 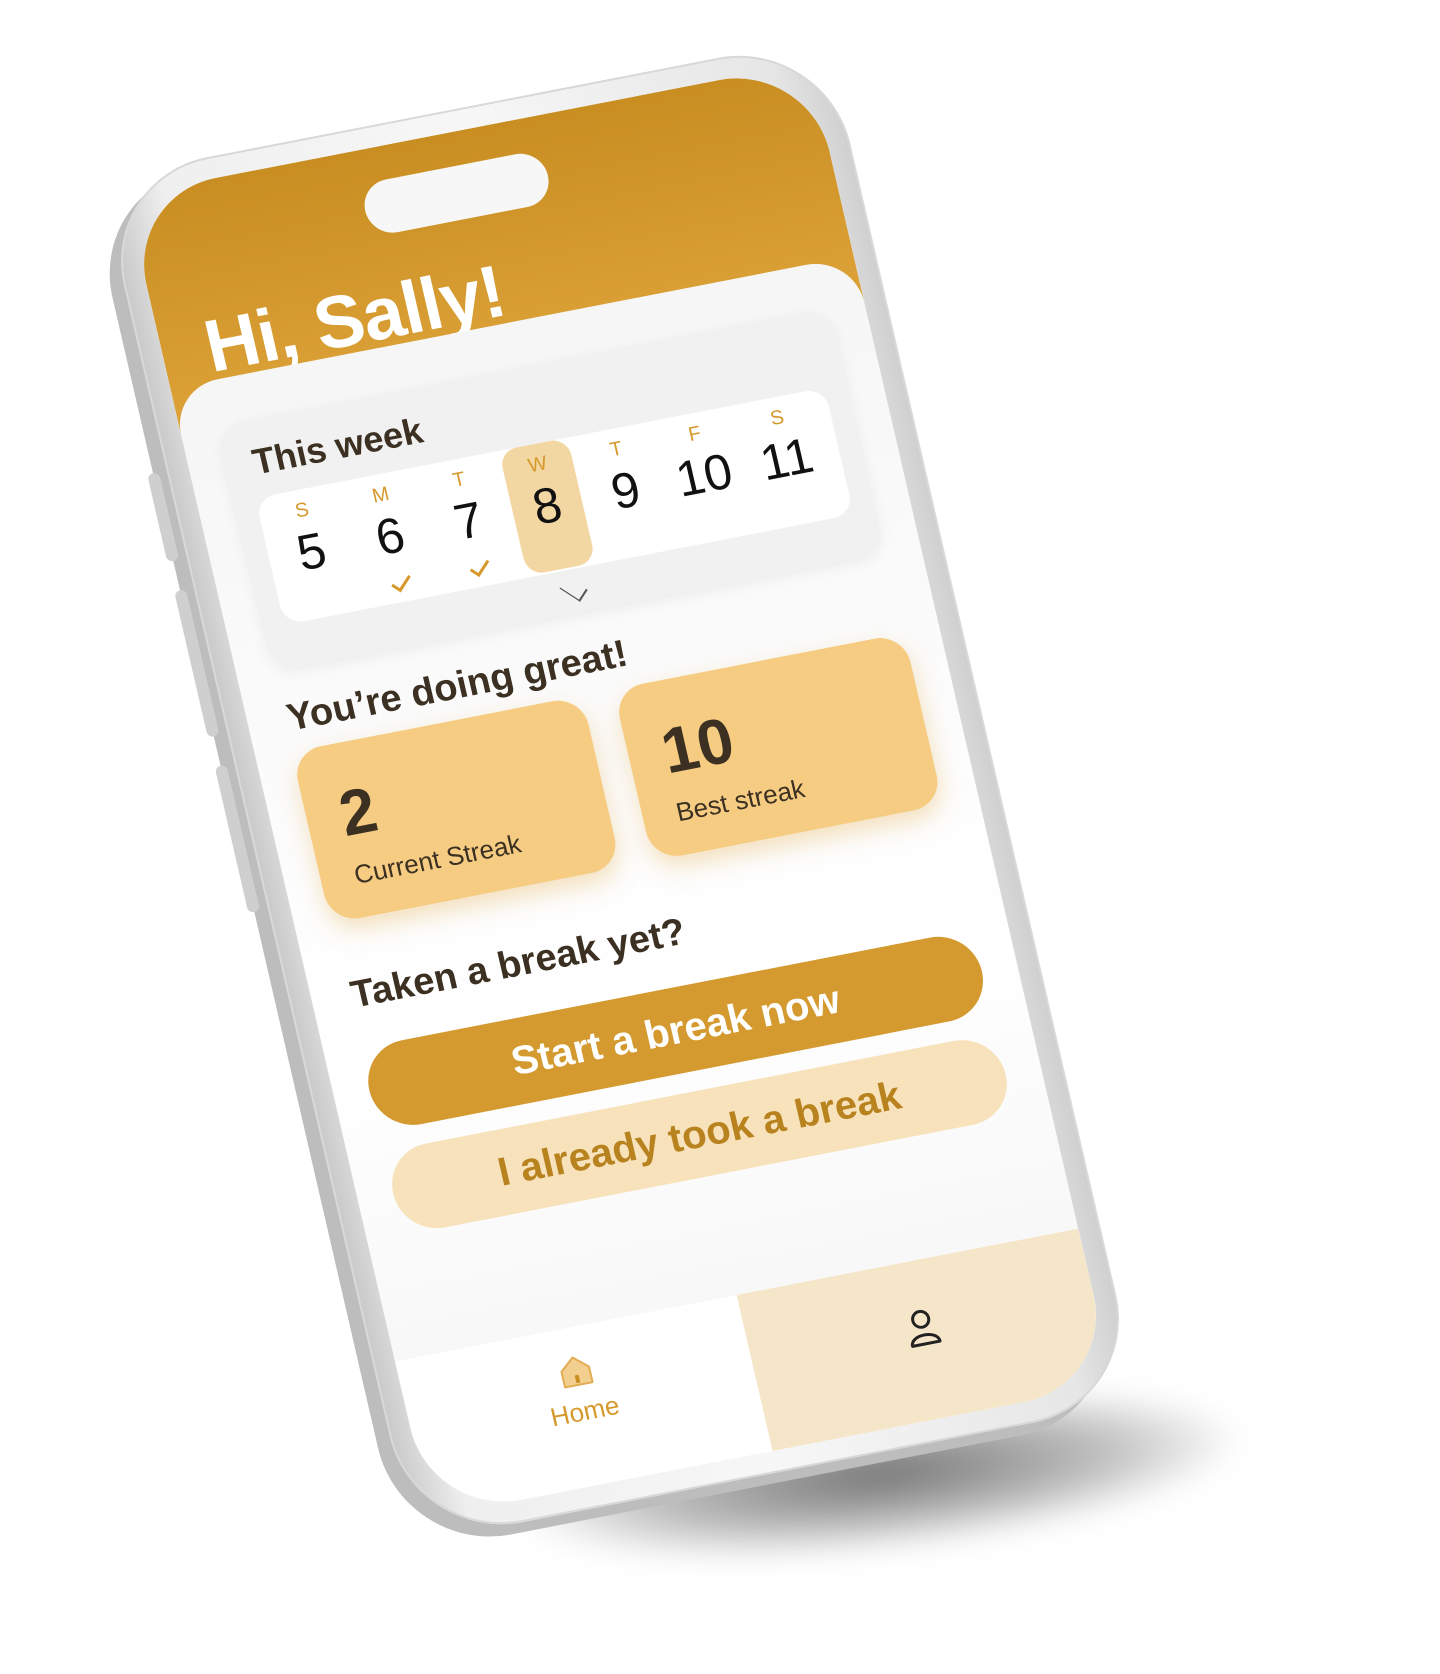 I want to click on week-card: This week S 5 M 6 T 7 W 8 T 9 F 10 S 11, so click(x=551, y=490).